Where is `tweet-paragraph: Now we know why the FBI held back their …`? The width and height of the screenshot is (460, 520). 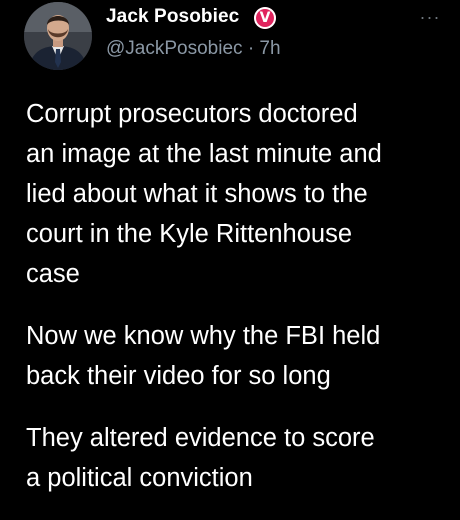
tweet-paragraph: Now we know why the FBI held back their … is located at coordinates (203, 356).